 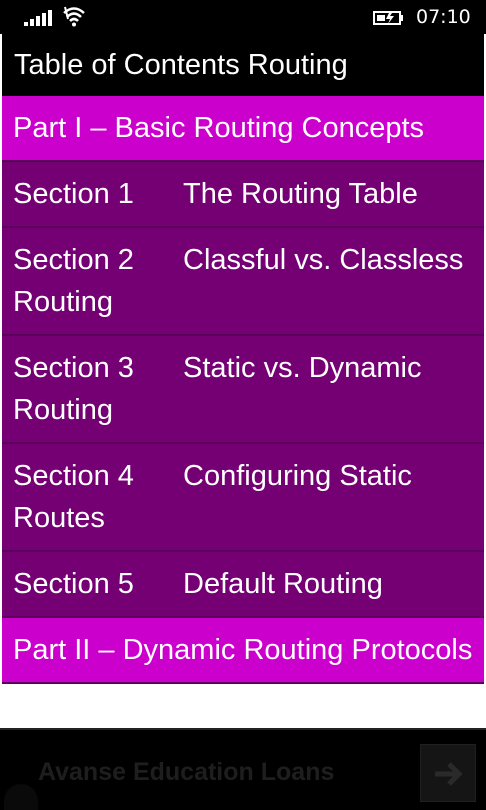 I want to click on toc-item-section-1: Section 1 The Routing Table, so click(x=243, y=195).